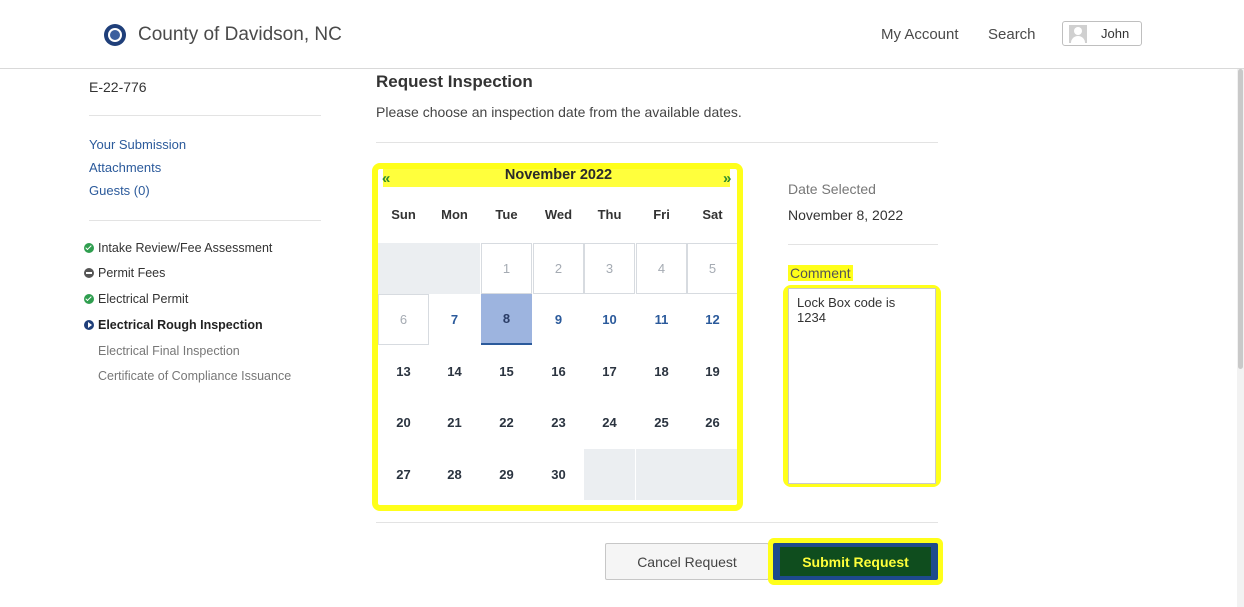  What do you see at coordinates (1012, 34) in the screenshot?
I see `search-link: Search` at bounding box center [1012, 34].